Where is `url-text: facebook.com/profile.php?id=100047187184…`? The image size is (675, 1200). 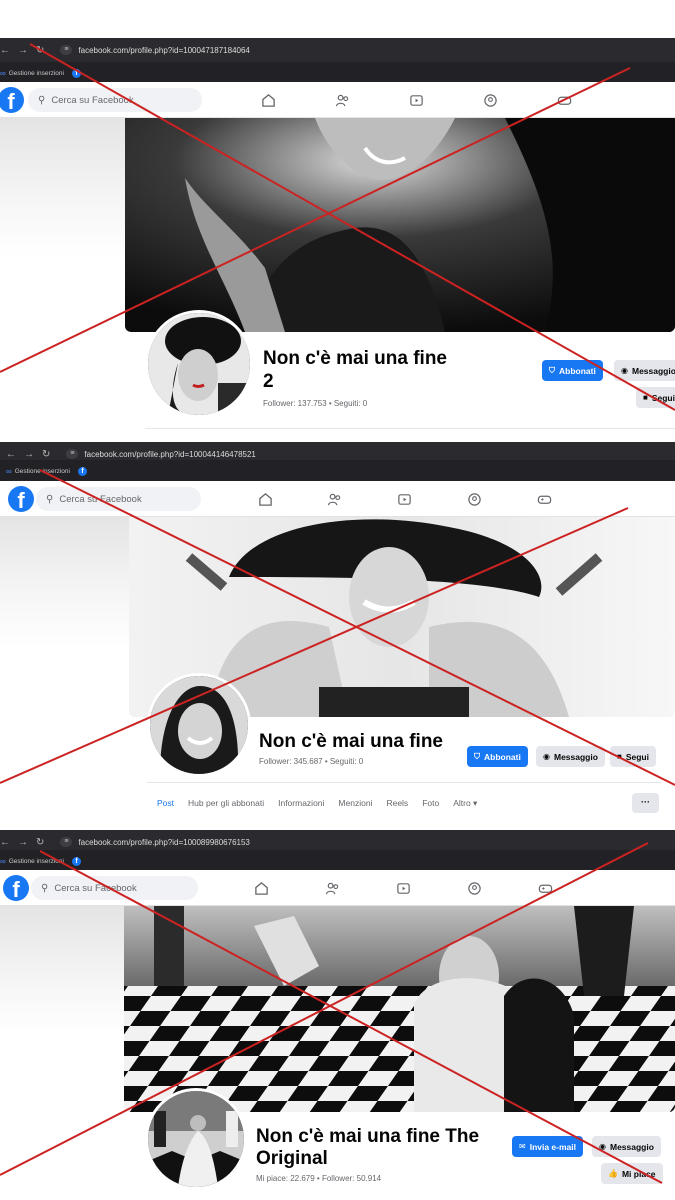
url-text: facebook.com/profile.php?id=100047187184… is located at coordinates (163, 50).